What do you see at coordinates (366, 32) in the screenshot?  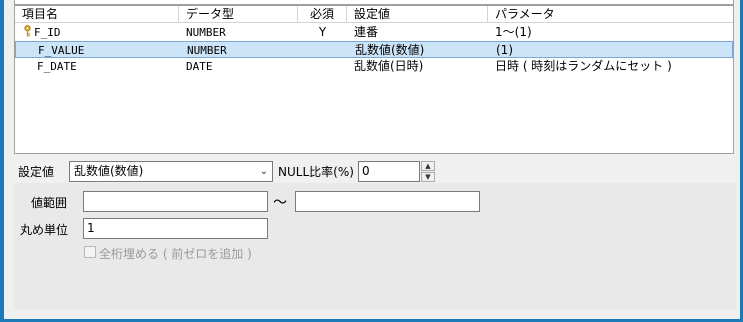 I see `row-setting: 連番` at bounding box center [366, 32].